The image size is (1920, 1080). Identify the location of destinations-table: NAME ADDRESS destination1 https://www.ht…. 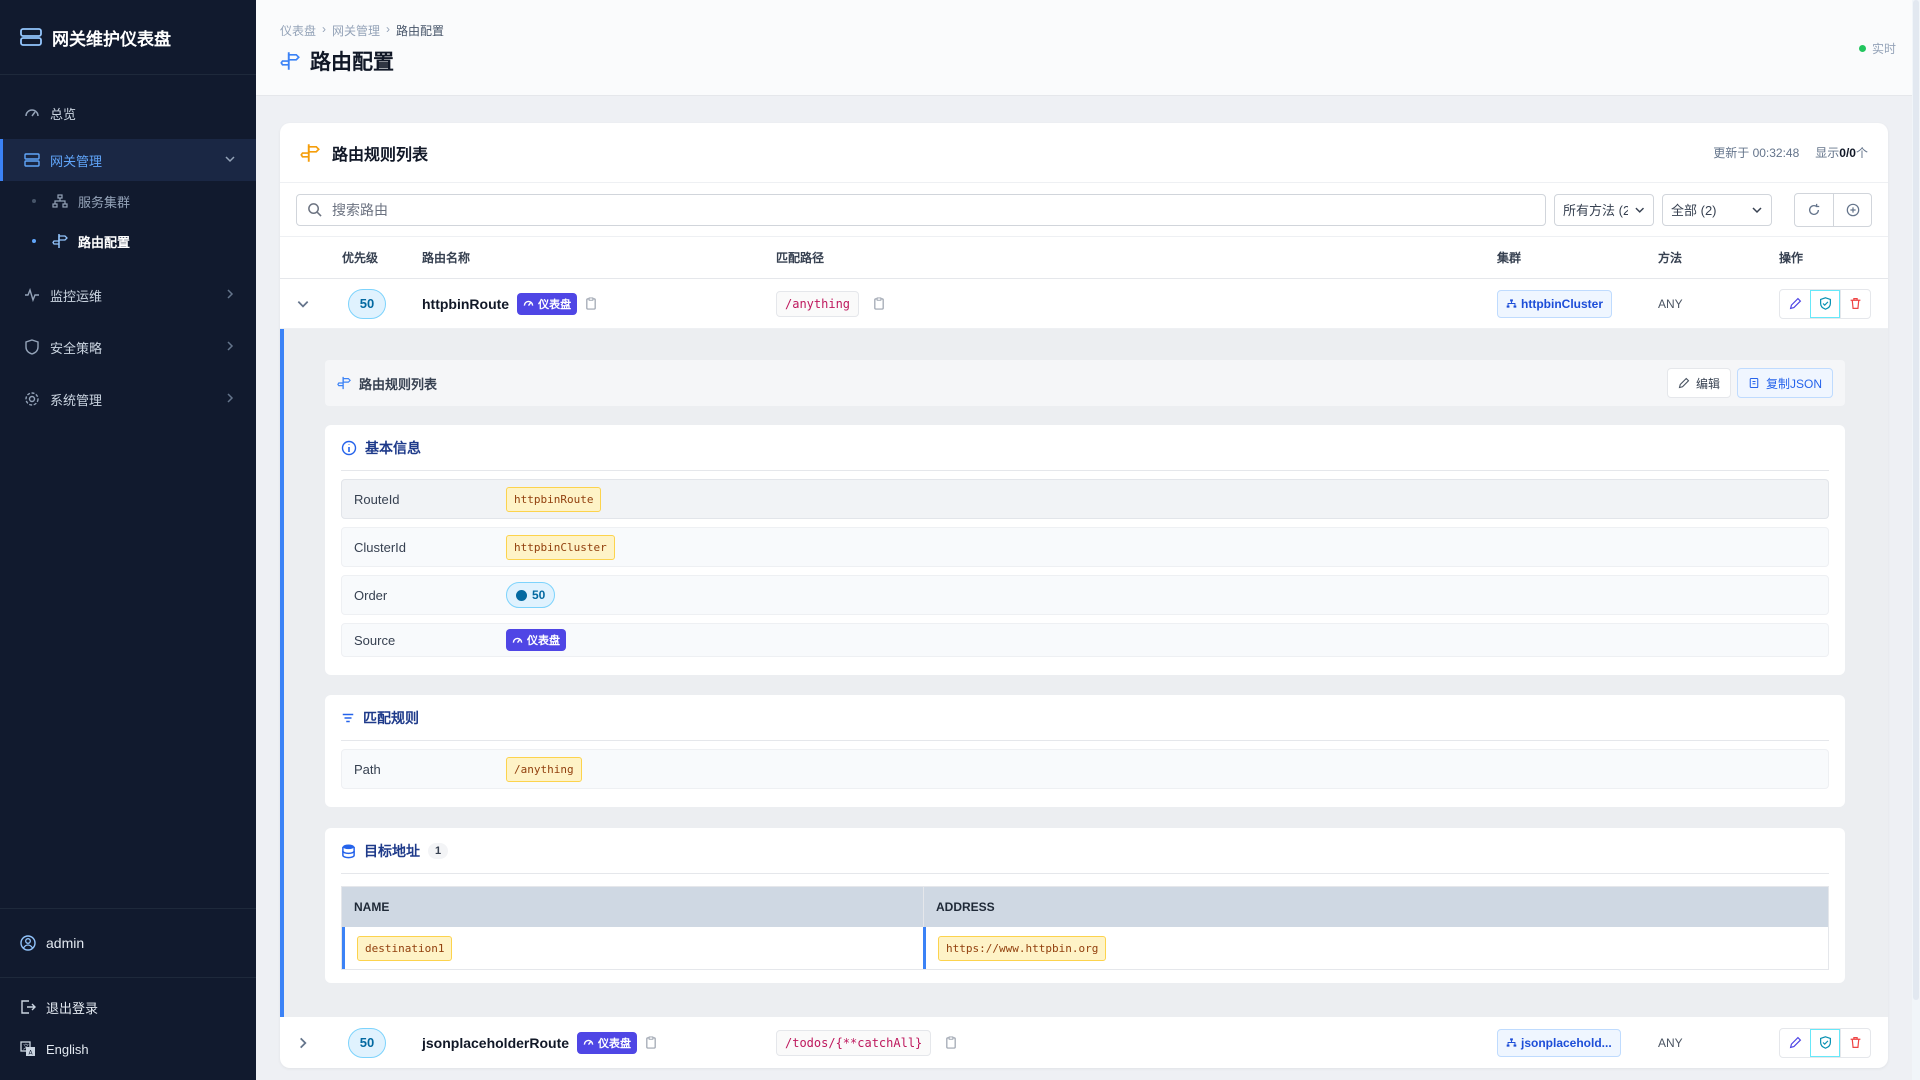
(1085, 928).